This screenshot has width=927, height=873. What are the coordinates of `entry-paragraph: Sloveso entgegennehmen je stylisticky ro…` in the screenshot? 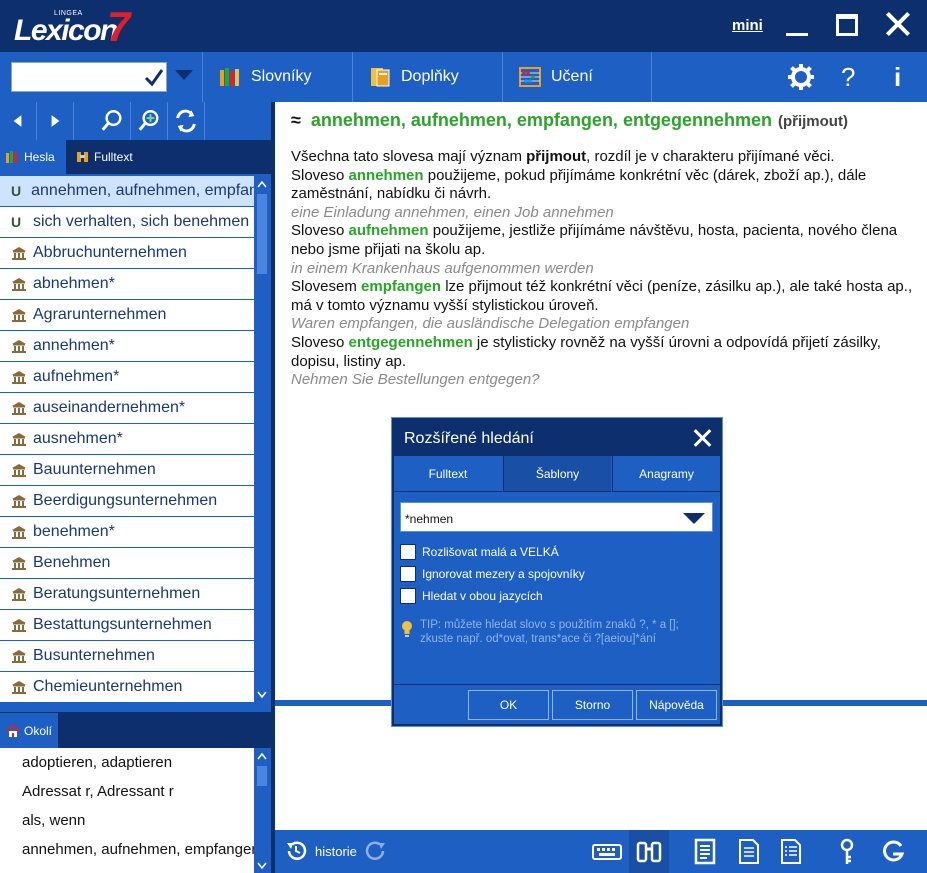 It's located at (586, 351).